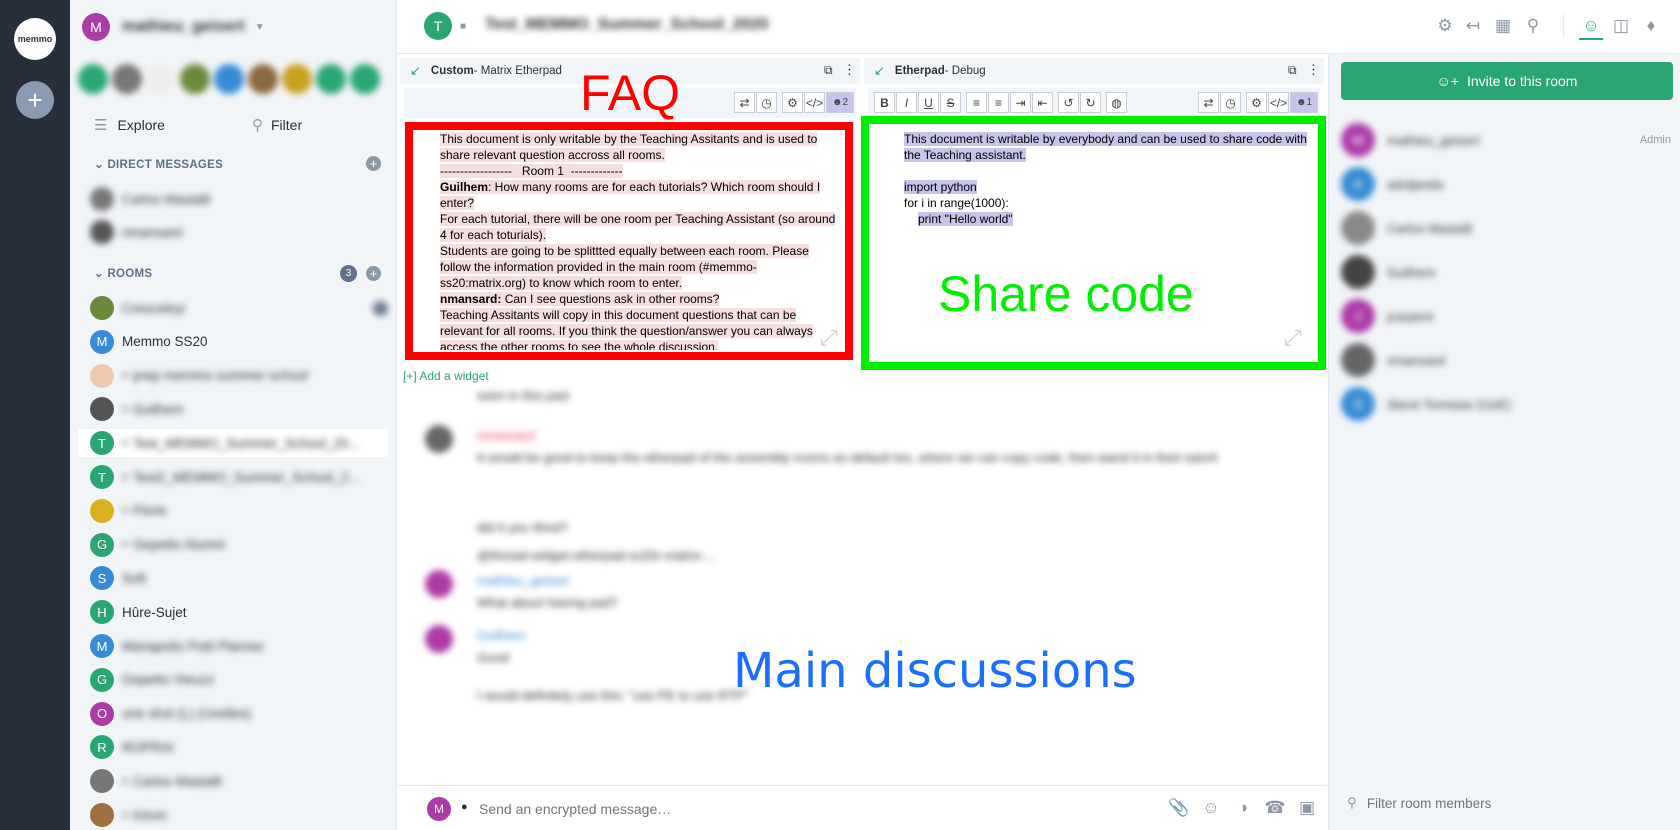 This screenshot has width=1680, height=830. I want to click on member-item: S Steve Tonneau (UoE), so click(1506, 404).